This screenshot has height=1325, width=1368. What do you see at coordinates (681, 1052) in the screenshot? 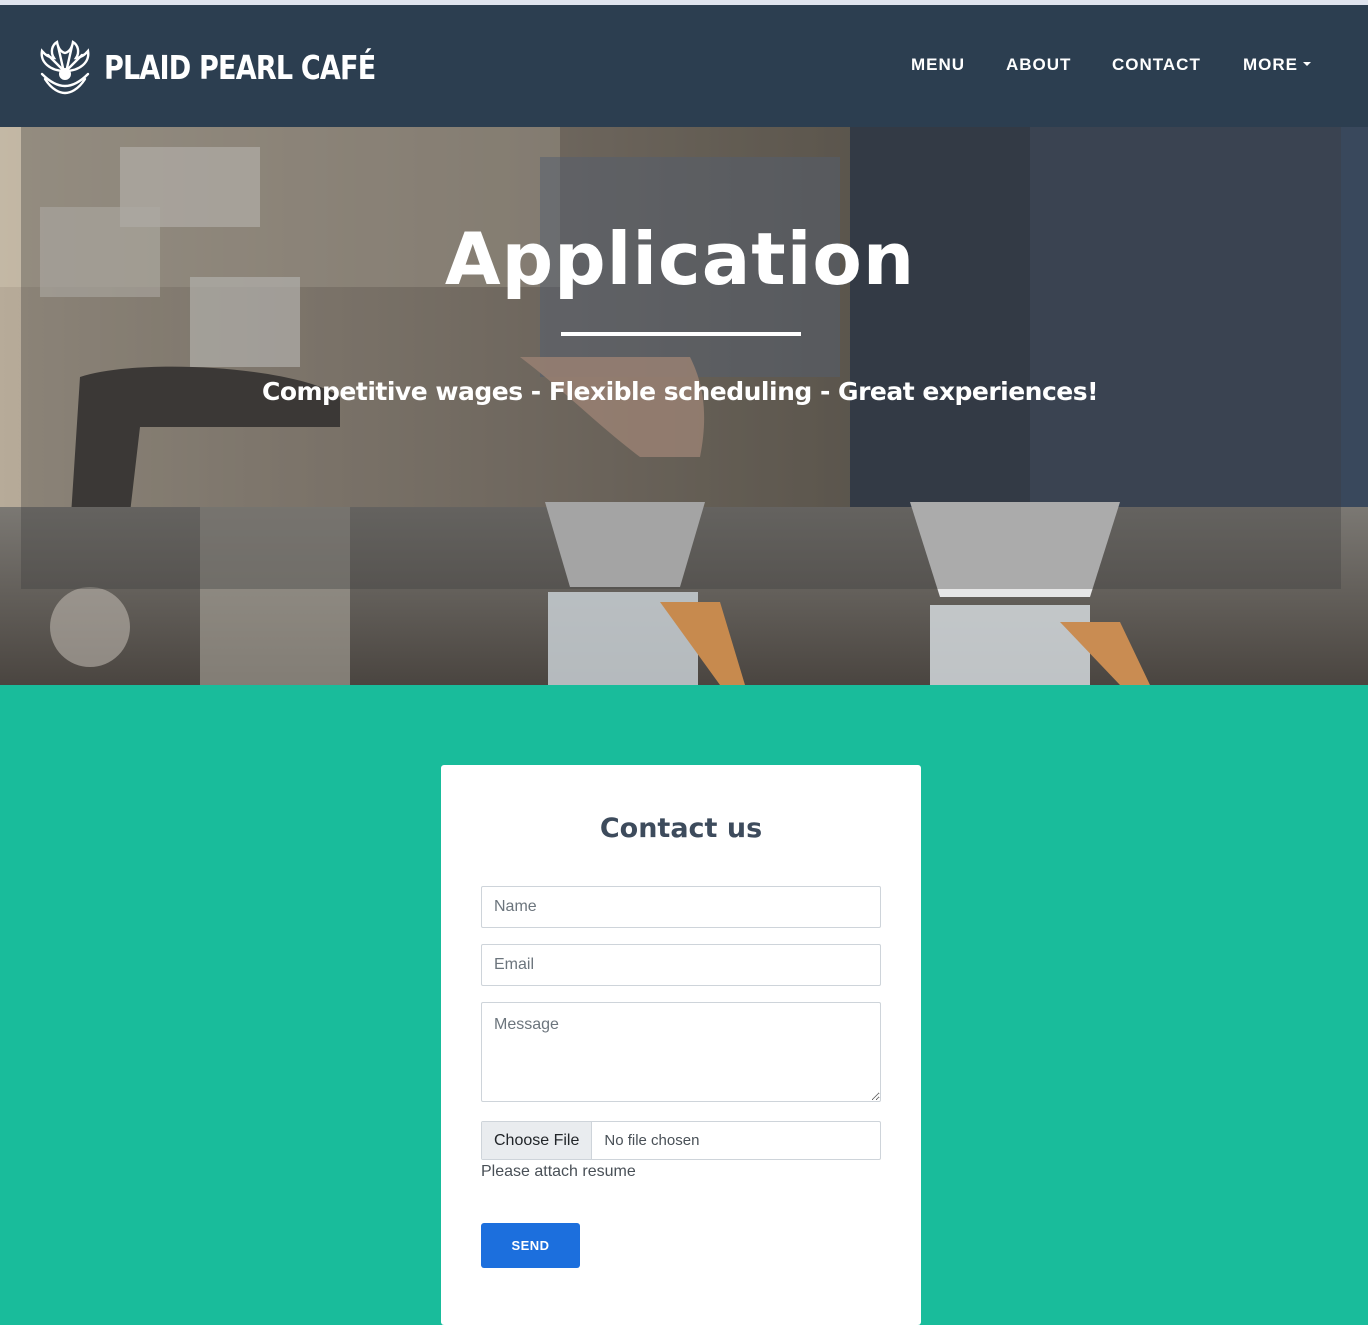
I see `message-textarea` at bounding box center [681, 1052].